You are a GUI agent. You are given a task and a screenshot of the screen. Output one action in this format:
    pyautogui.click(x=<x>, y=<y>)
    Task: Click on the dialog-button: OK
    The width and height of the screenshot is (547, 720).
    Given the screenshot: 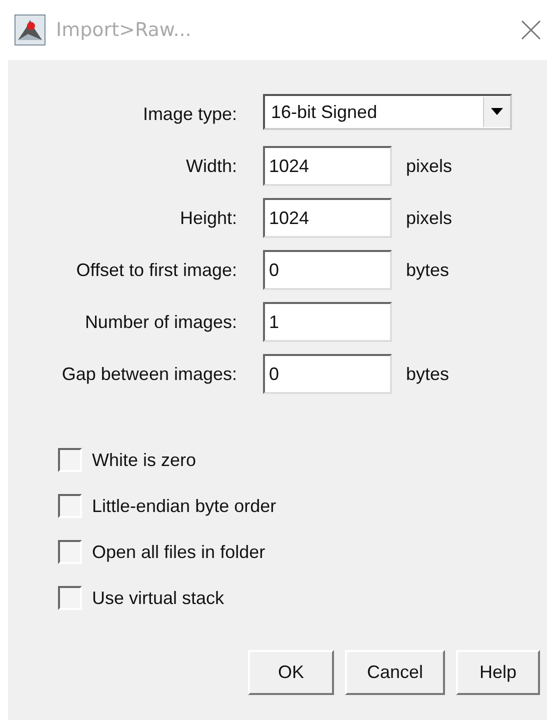 What is the action you would take?
    pyautogui.click(x=291, y=672)
    